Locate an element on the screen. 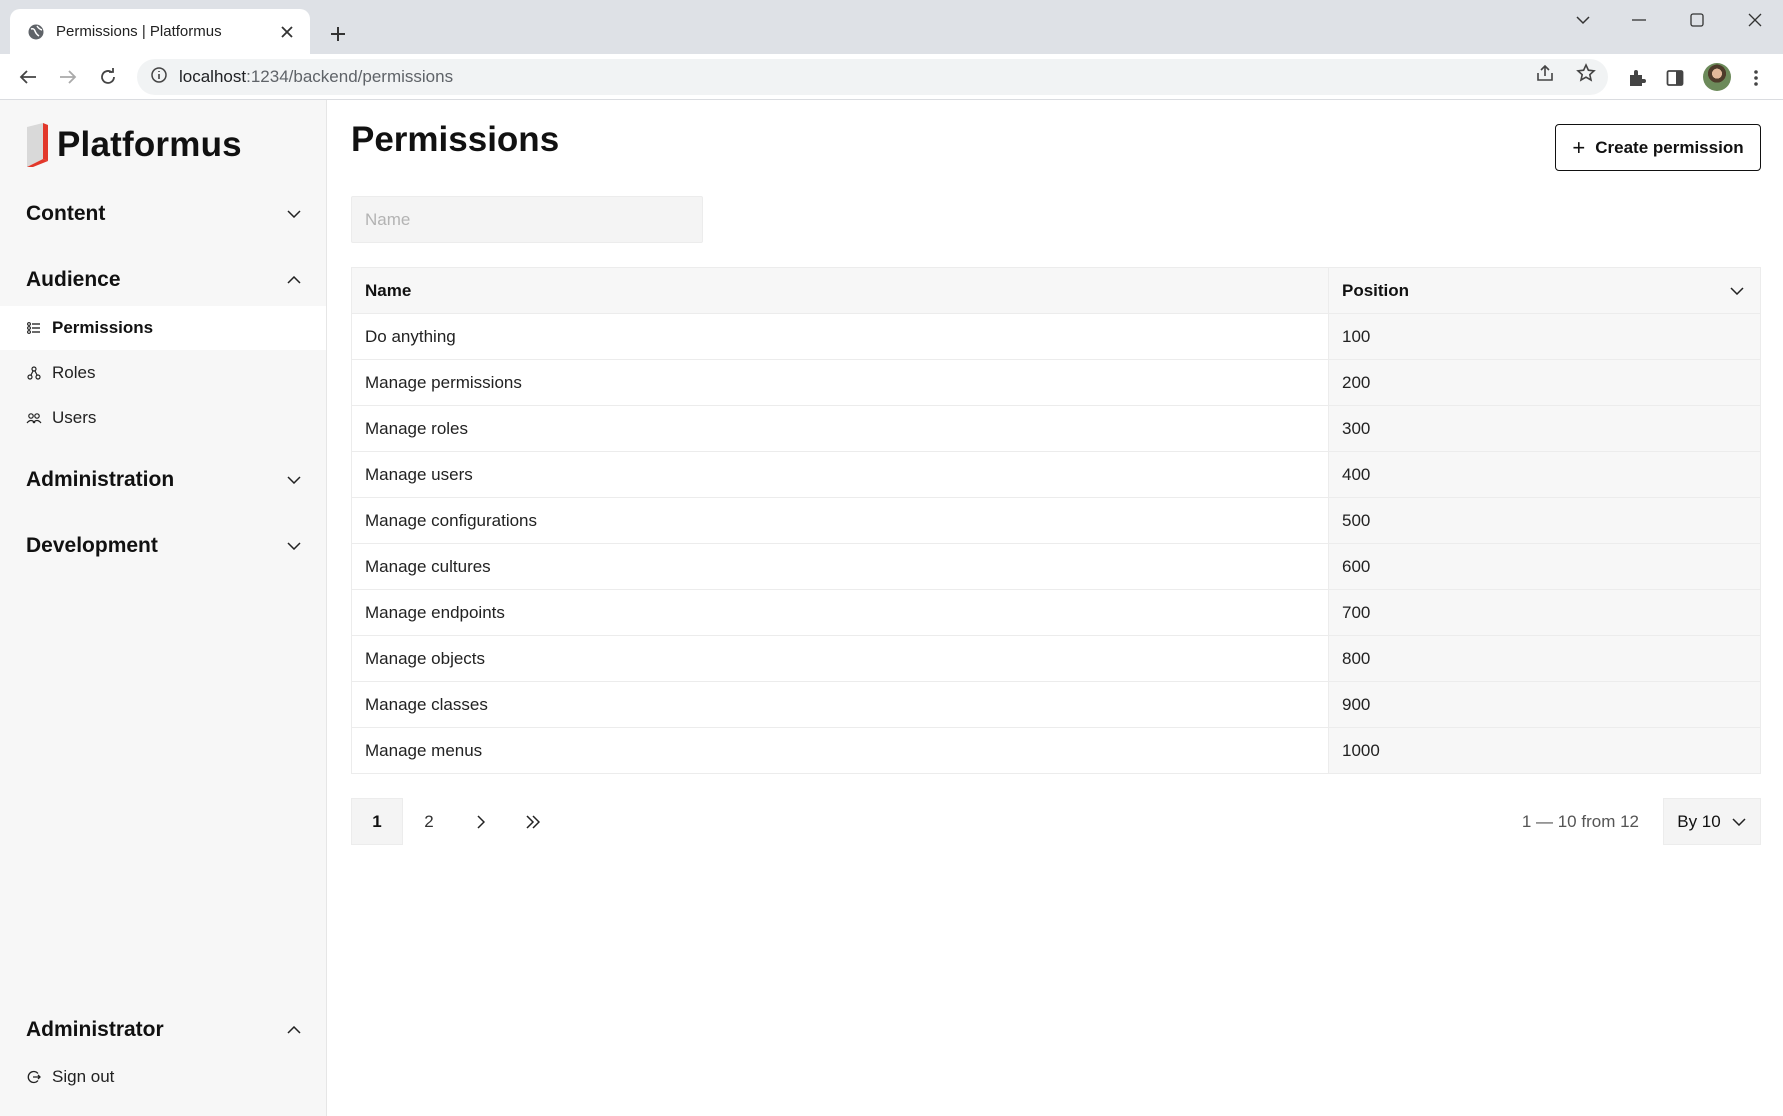 The height and width of the screenshot is (1116, 1783). roles-icon is located at coordinates (34, 373).